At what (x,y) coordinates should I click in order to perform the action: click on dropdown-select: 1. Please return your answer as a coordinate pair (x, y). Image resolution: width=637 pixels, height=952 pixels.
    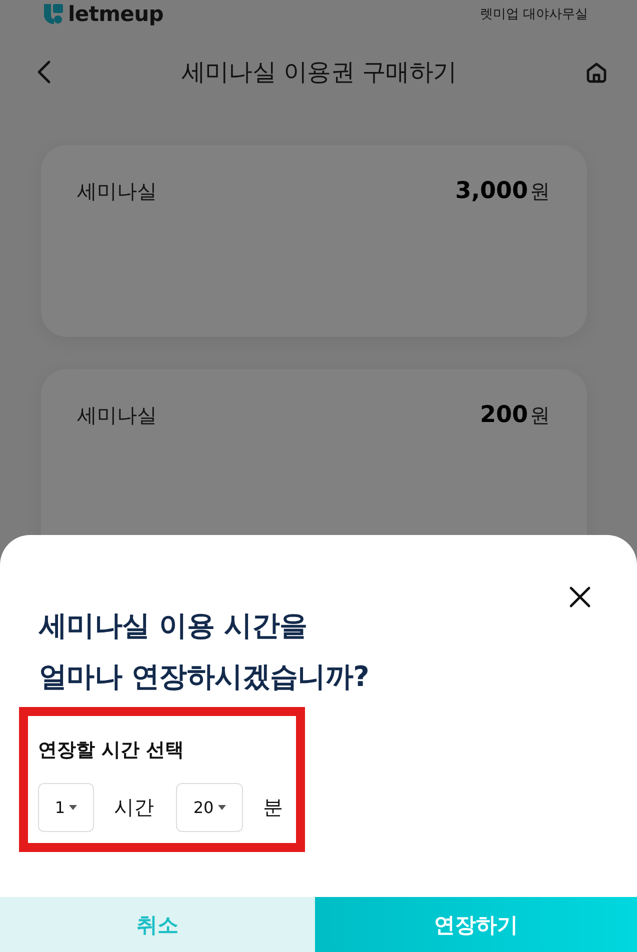
    Looking at the image, I should click on (66, 807).